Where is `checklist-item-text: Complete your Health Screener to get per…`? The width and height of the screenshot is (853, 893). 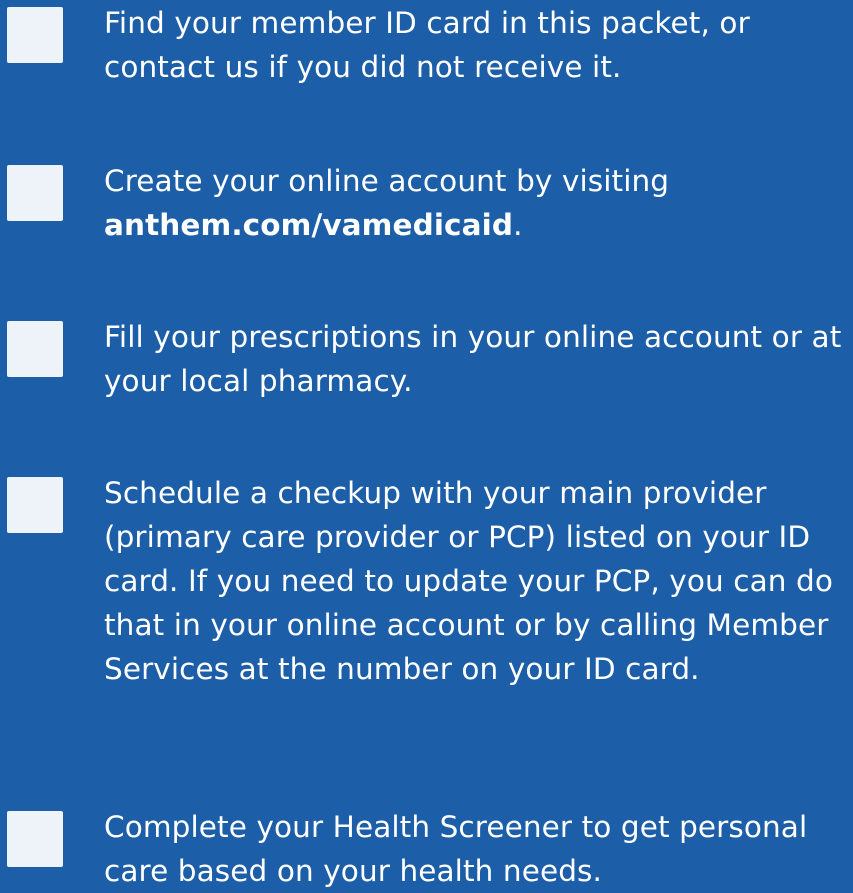
checklist-item-text: Complete your Health Screener to get per… is located at coordinates (456, 849).